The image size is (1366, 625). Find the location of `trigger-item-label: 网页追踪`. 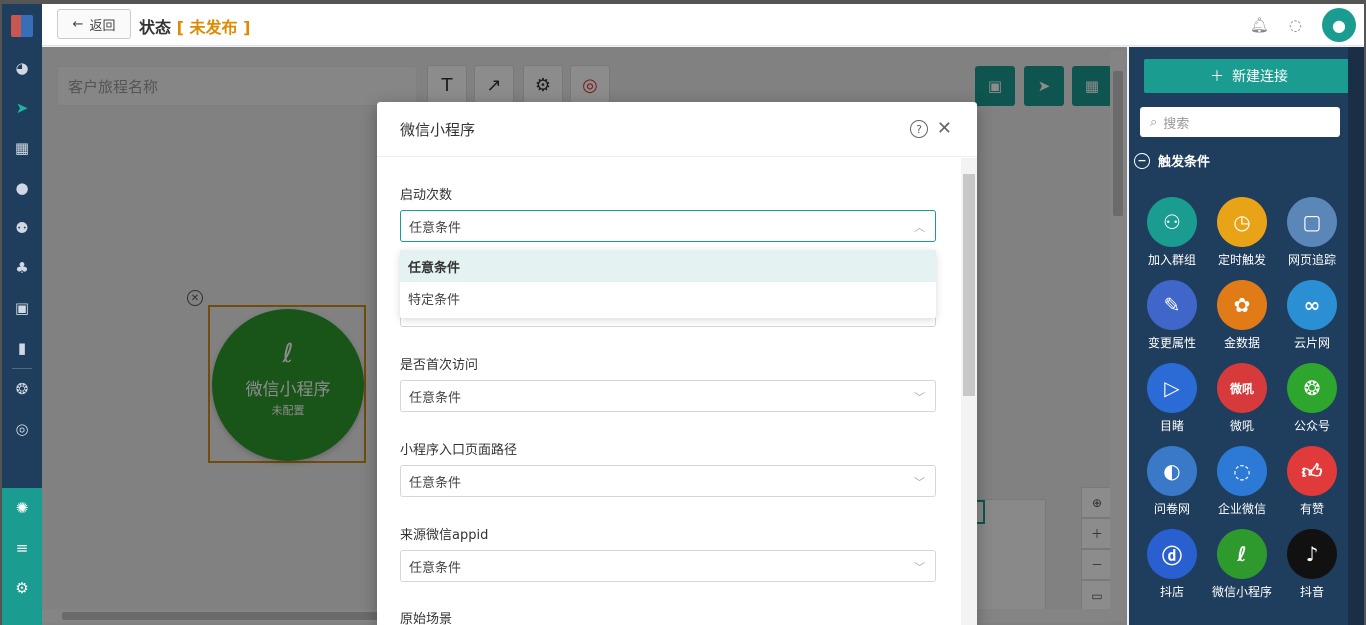

trigger-item-label: 网页追踪 is located at coordinates (1311, 260).